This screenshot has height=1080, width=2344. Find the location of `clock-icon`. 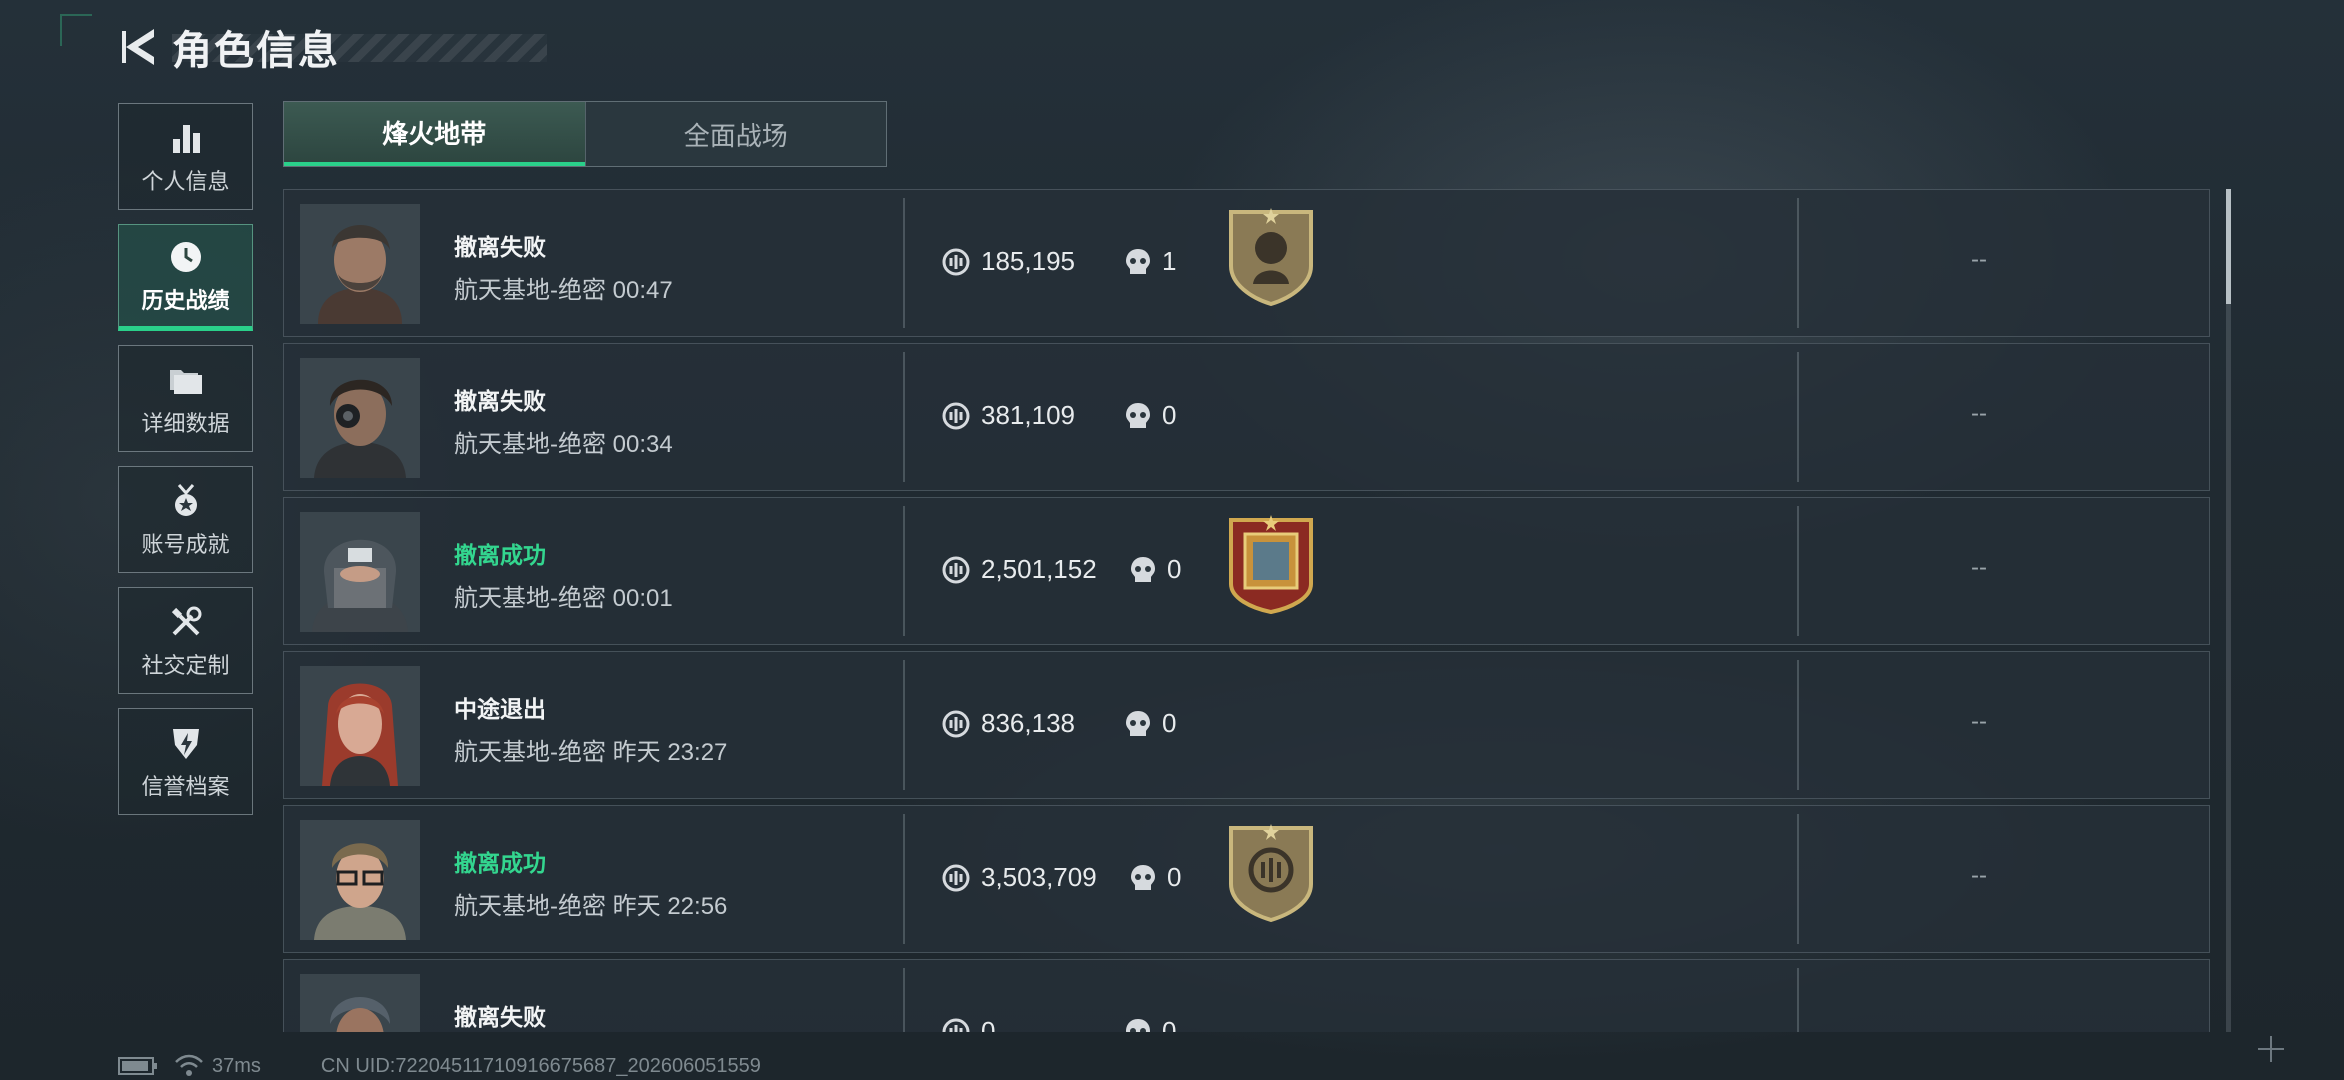

clock-icon is located at coordinates (185, 256).